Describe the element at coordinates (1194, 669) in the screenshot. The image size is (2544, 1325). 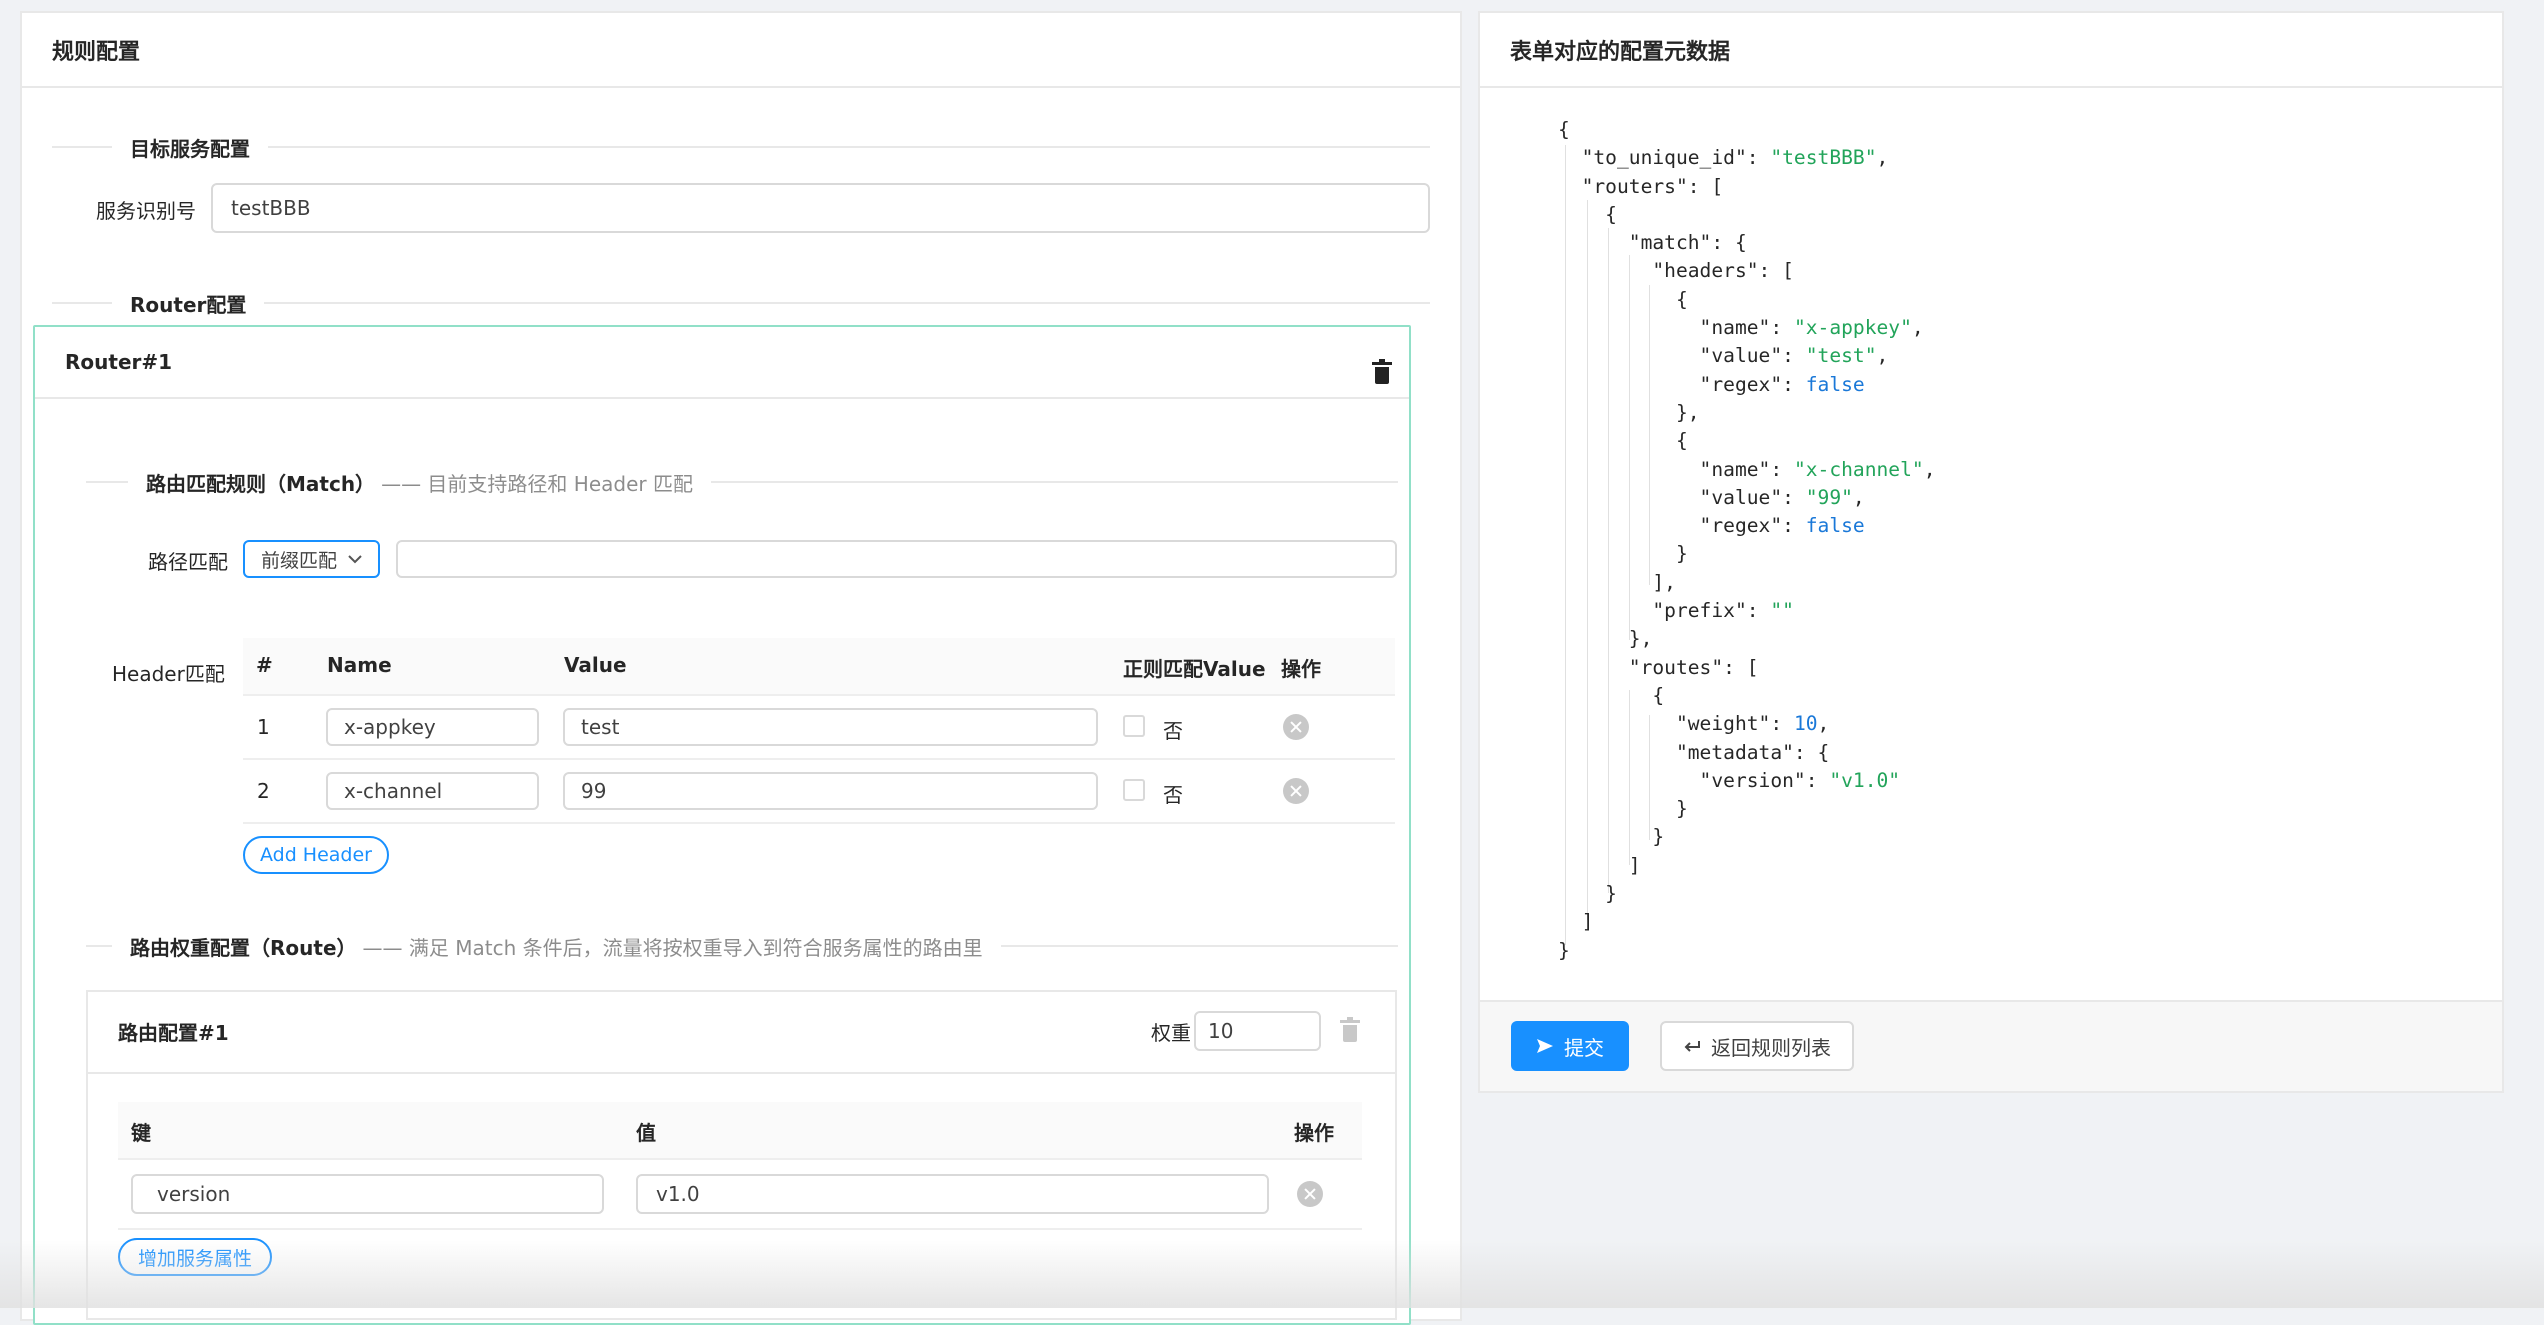
I see `header-col-regex: 正则匹配Value` at that location.